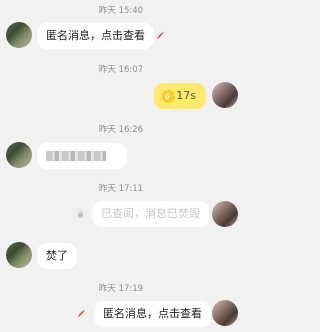  I want to click on timestamp: 昨天 17:19, so click(121, 288).